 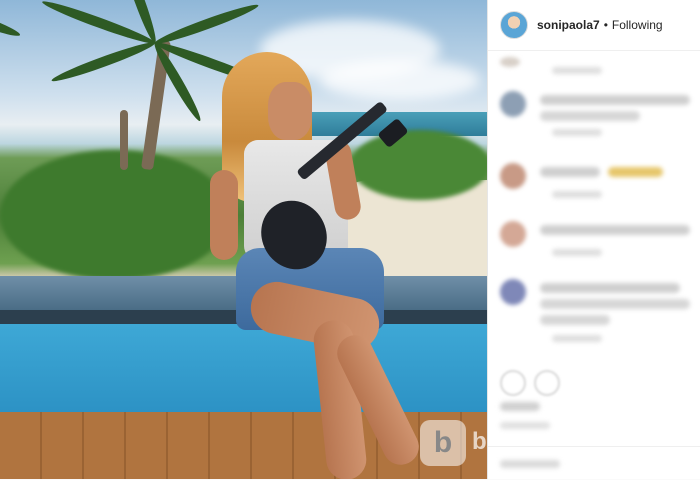 I want to click on profile-avatar, so click(x=514, y=25).